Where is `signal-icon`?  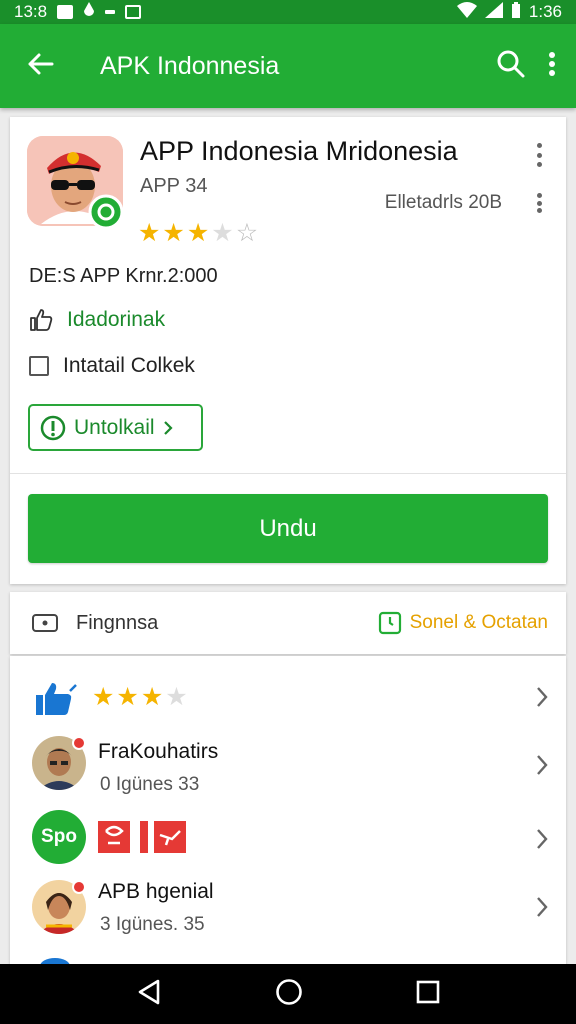
signal-icon is located at coordinates (493, 12).